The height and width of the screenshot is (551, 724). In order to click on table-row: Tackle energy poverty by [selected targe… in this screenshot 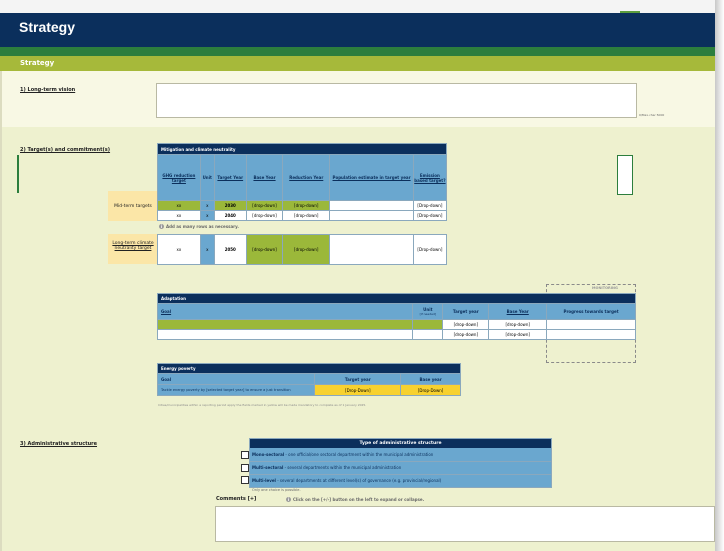, I will do `click(308, 390)`.